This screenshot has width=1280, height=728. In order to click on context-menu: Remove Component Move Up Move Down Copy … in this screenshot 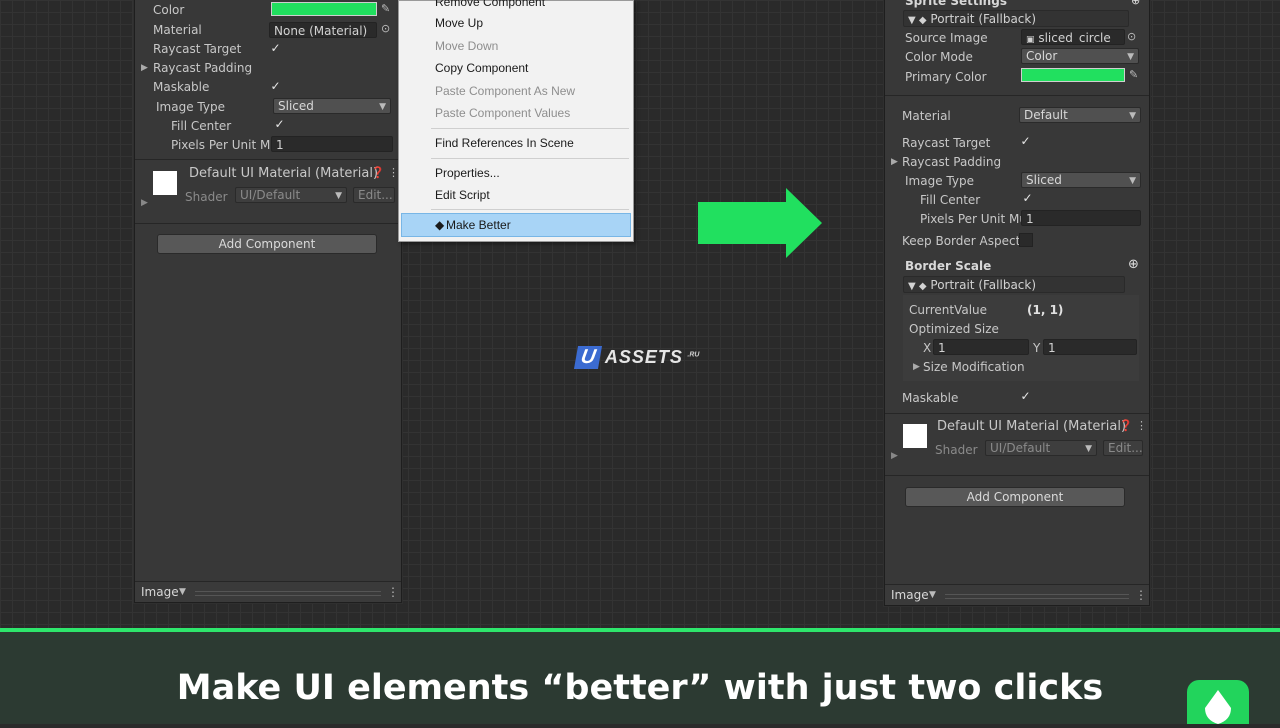, I will do `click(516, 121)`.